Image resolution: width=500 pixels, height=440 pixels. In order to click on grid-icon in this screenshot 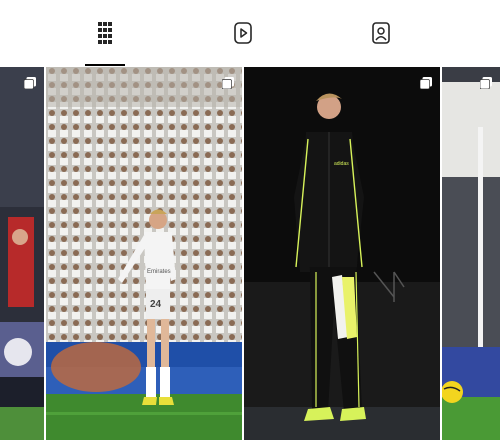, I will do `click(105, 33)`.